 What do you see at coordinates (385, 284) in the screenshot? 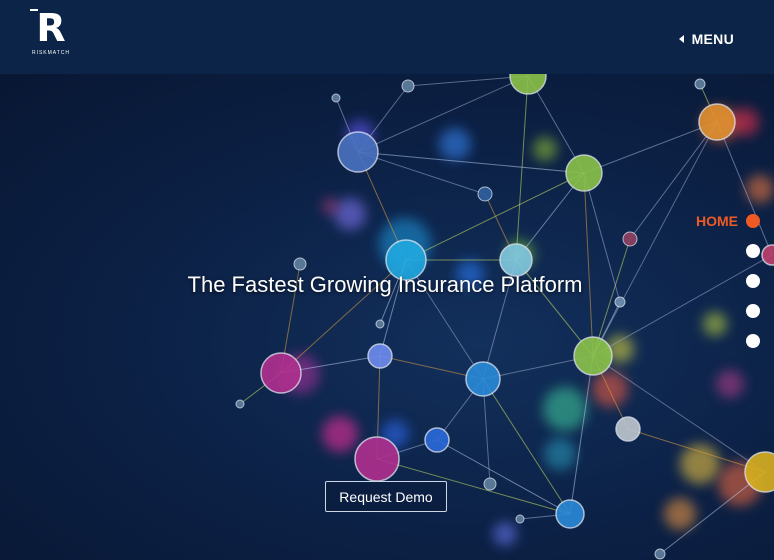
I see `hero-headline: The Fastest Growing Insurance Platform` at bounding box center [385, 284].